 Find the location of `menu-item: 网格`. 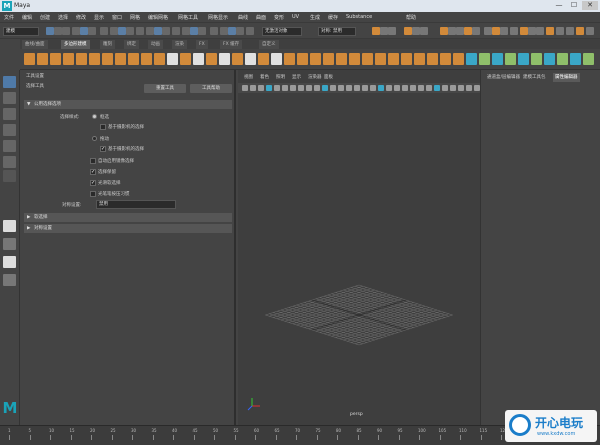

menu-item: 网格 is located at coordinates (135, 17).